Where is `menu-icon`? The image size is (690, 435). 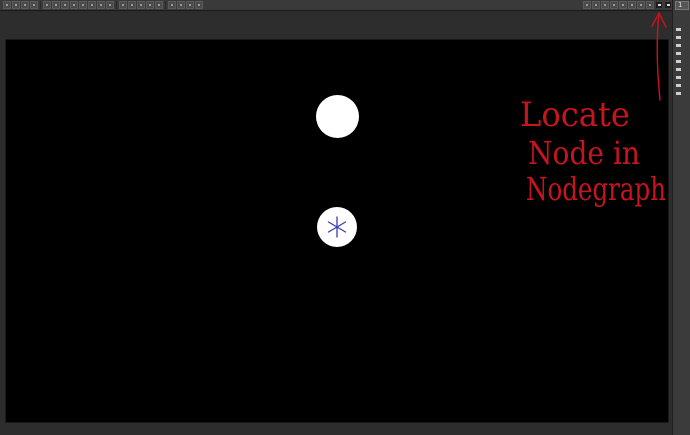
menu-icon is located at coordinates (199, 5).